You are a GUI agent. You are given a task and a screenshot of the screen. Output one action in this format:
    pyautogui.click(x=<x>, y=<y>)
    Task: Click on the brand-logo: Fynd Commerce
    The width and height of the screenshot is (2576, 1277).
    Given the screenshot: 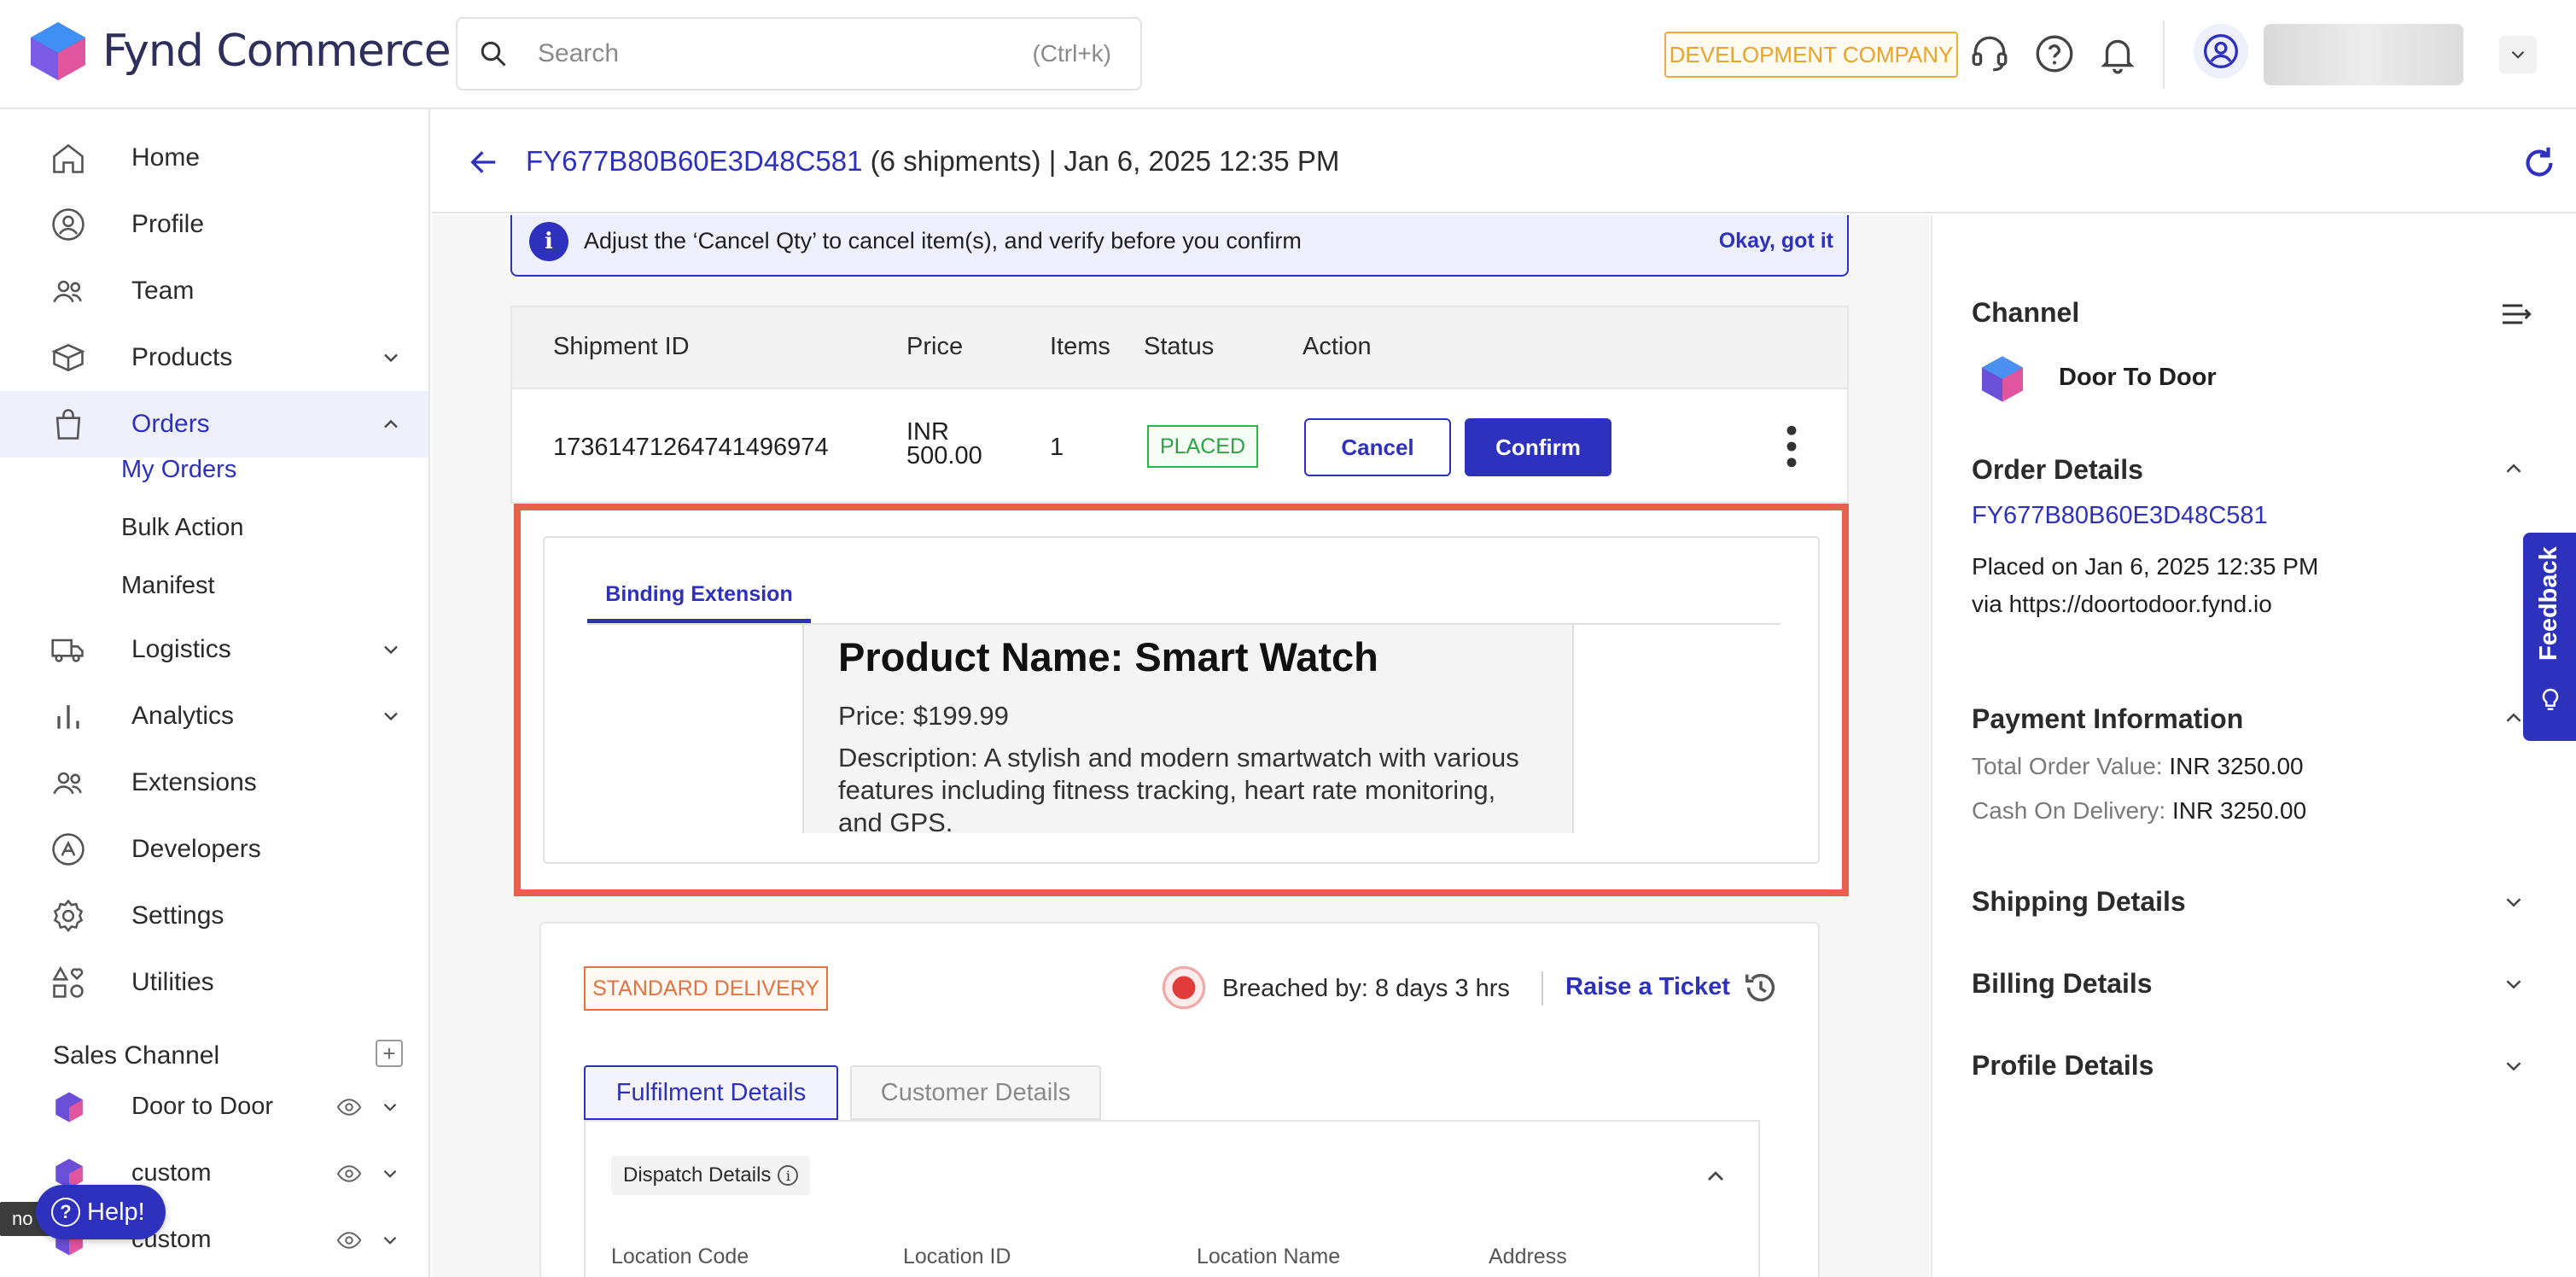 What is the action you would take?
    pyautogui.click(x=239, y=51)
    